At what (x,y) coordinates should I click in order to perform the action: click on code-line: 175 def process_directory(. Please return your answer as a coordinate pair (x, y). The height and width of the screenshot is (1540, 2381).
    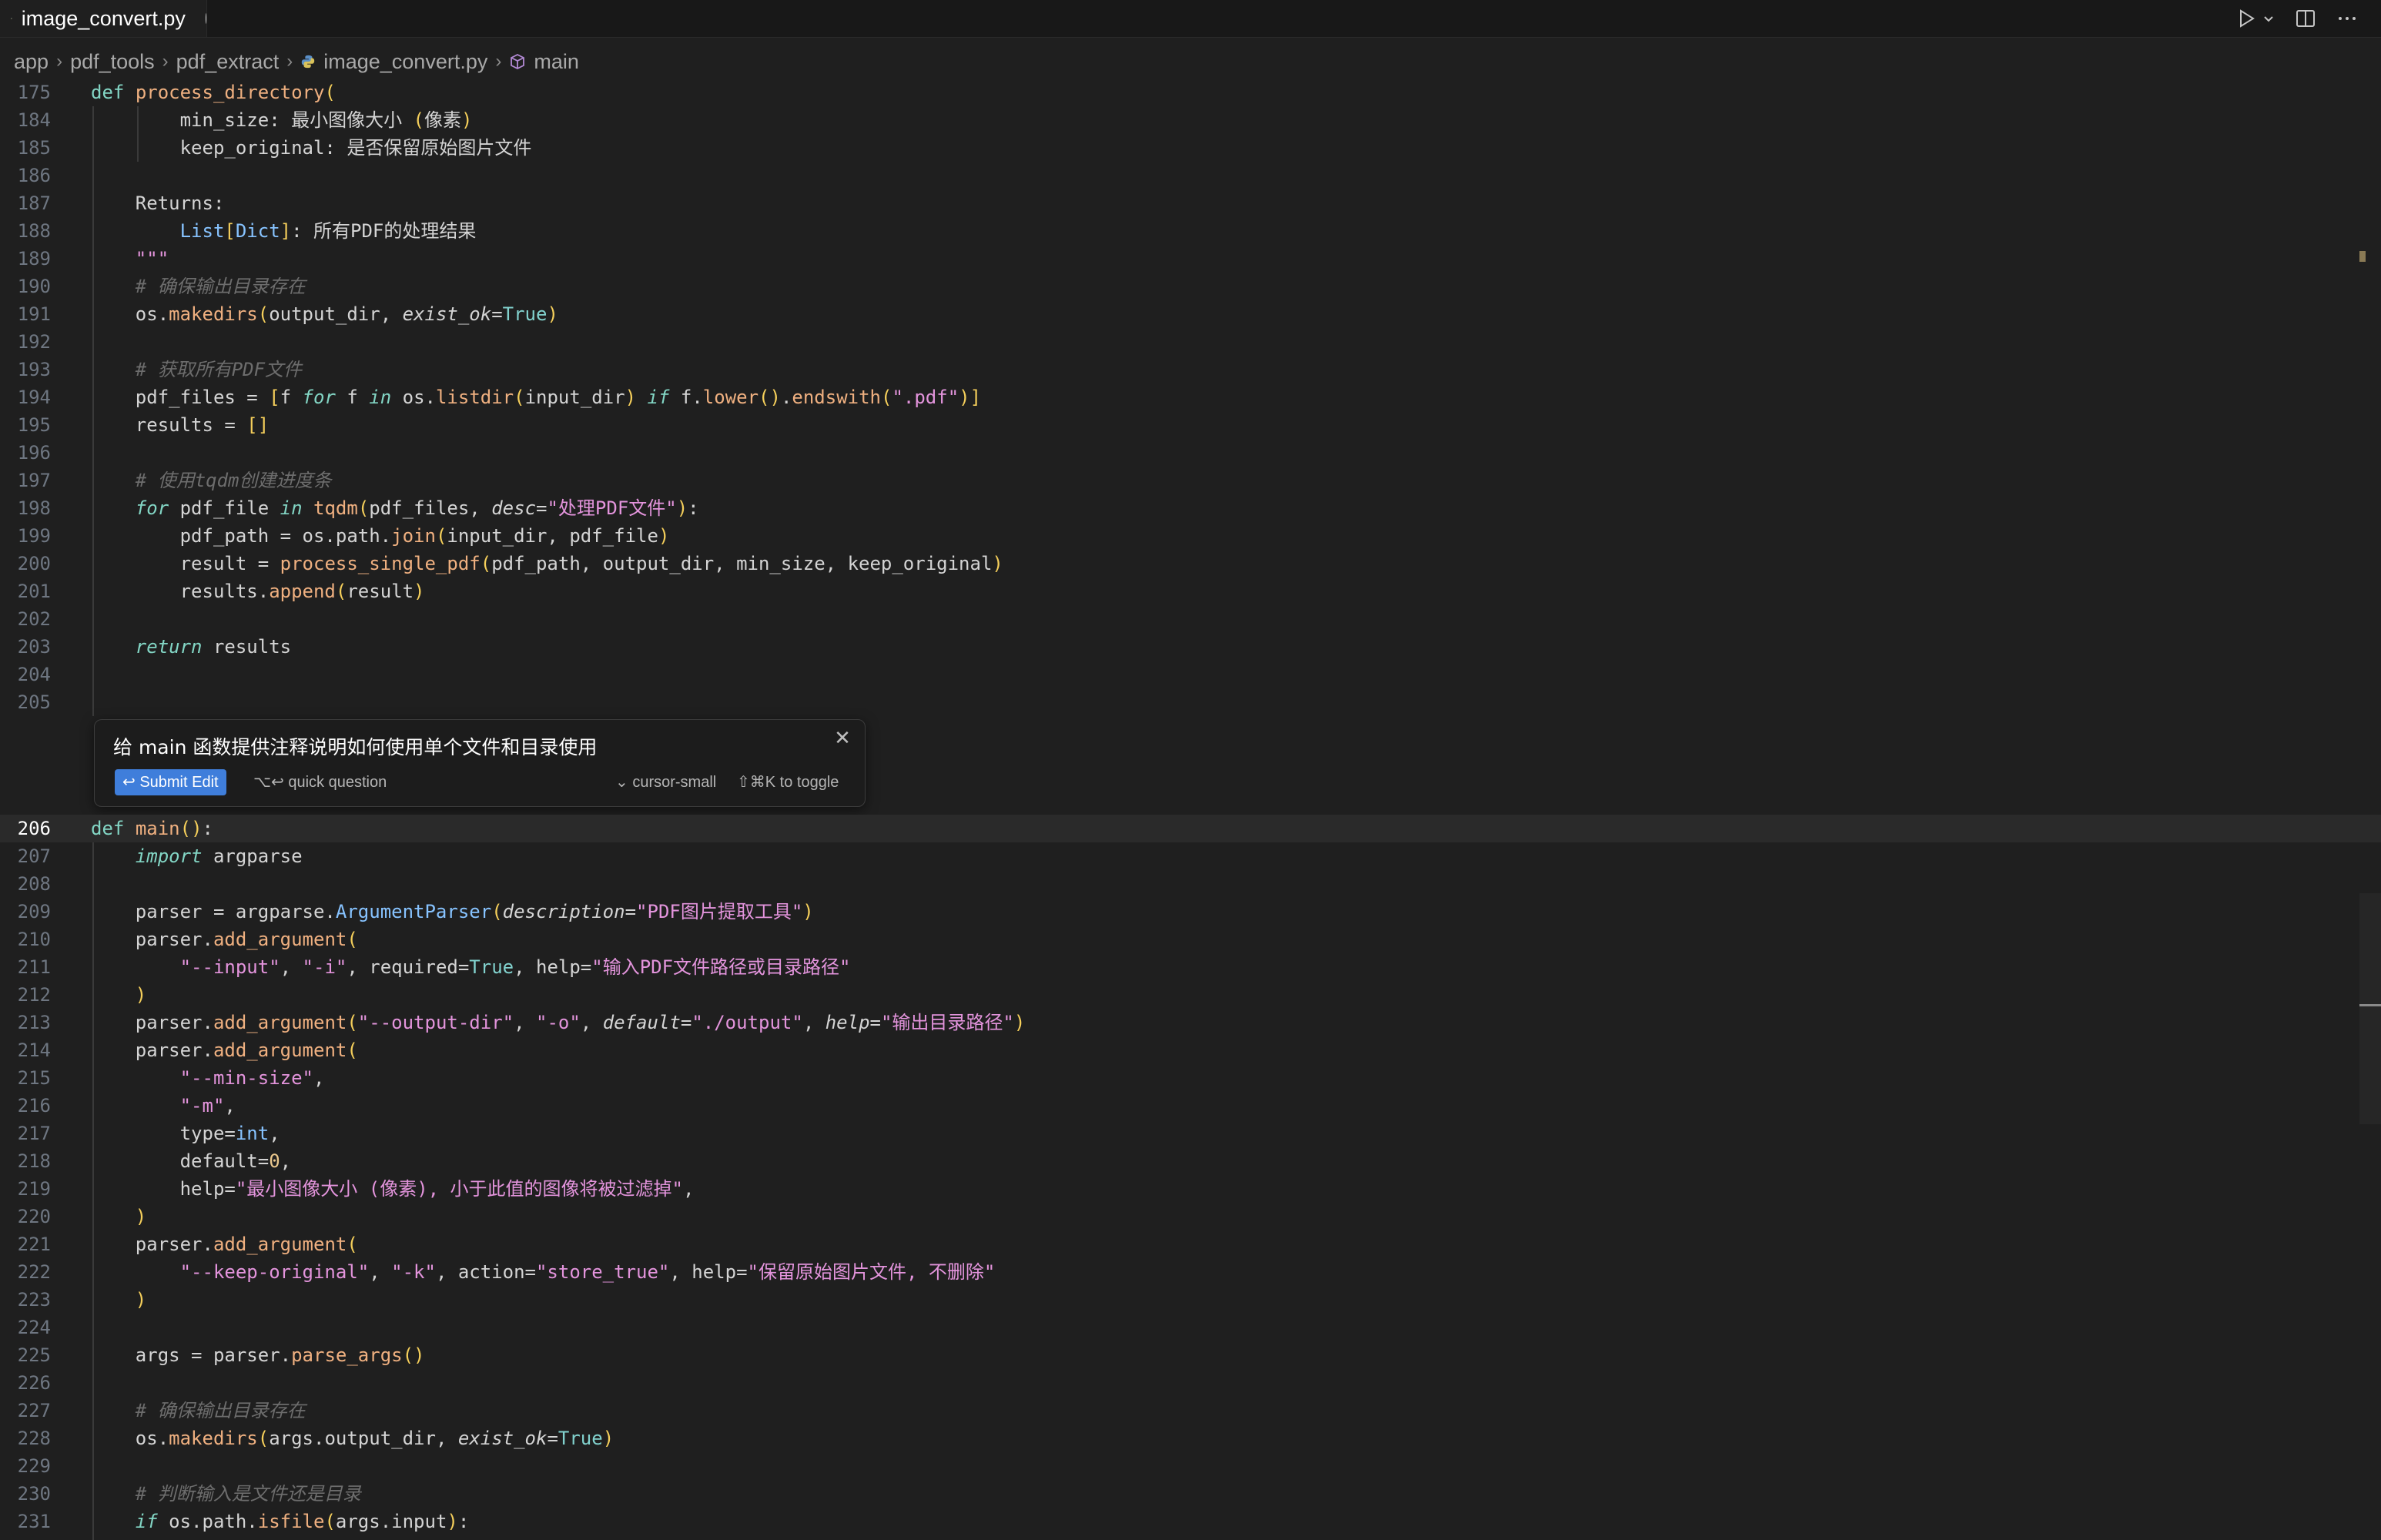
    Looking at the image, I should click on (1190, 92).